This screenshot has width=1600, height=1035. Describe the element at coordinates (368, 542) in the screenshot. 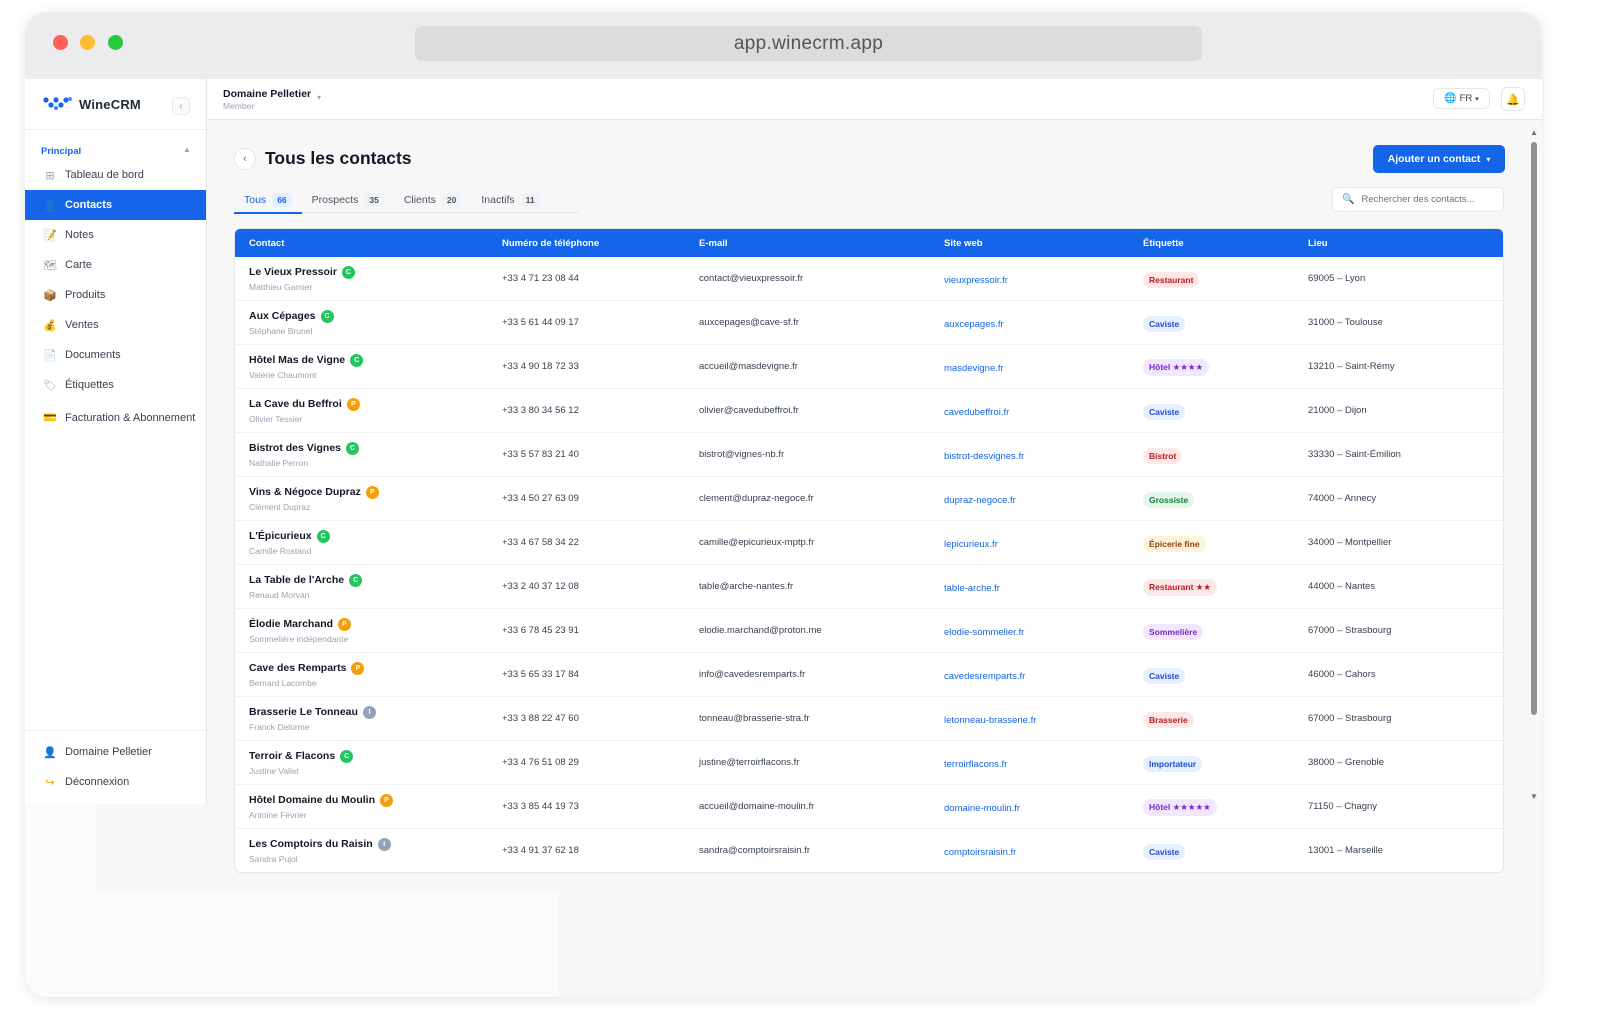

I see `contact-cell: L'Épicurieux C Camille Rostand` at that location.